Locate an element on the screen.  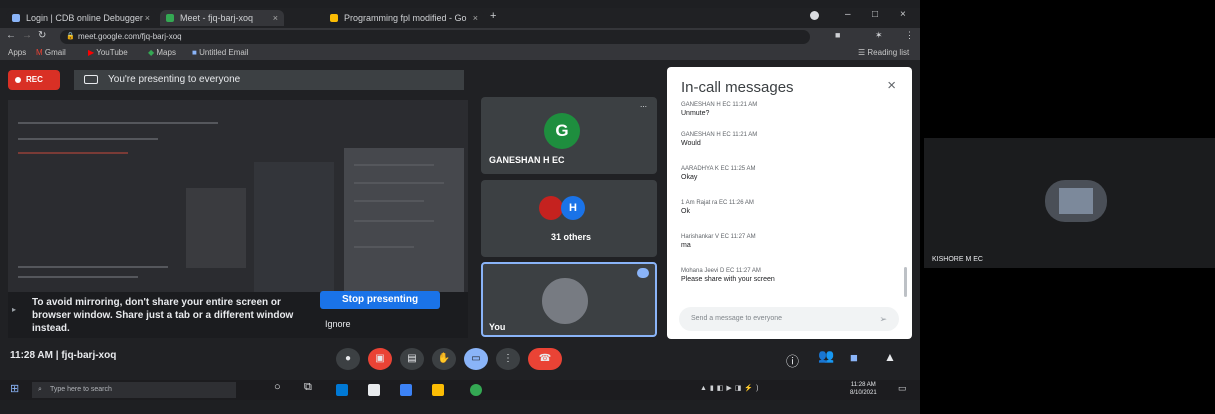
kishore-avatar is located at coordinates (1076, 201).